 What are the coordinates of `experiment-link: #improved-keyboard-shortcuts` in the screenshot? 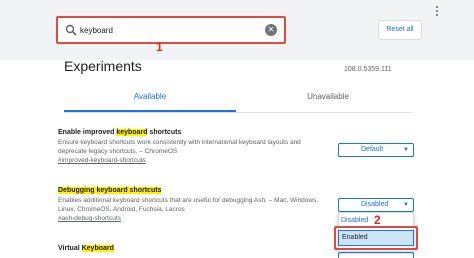 It's located at (193, 160).